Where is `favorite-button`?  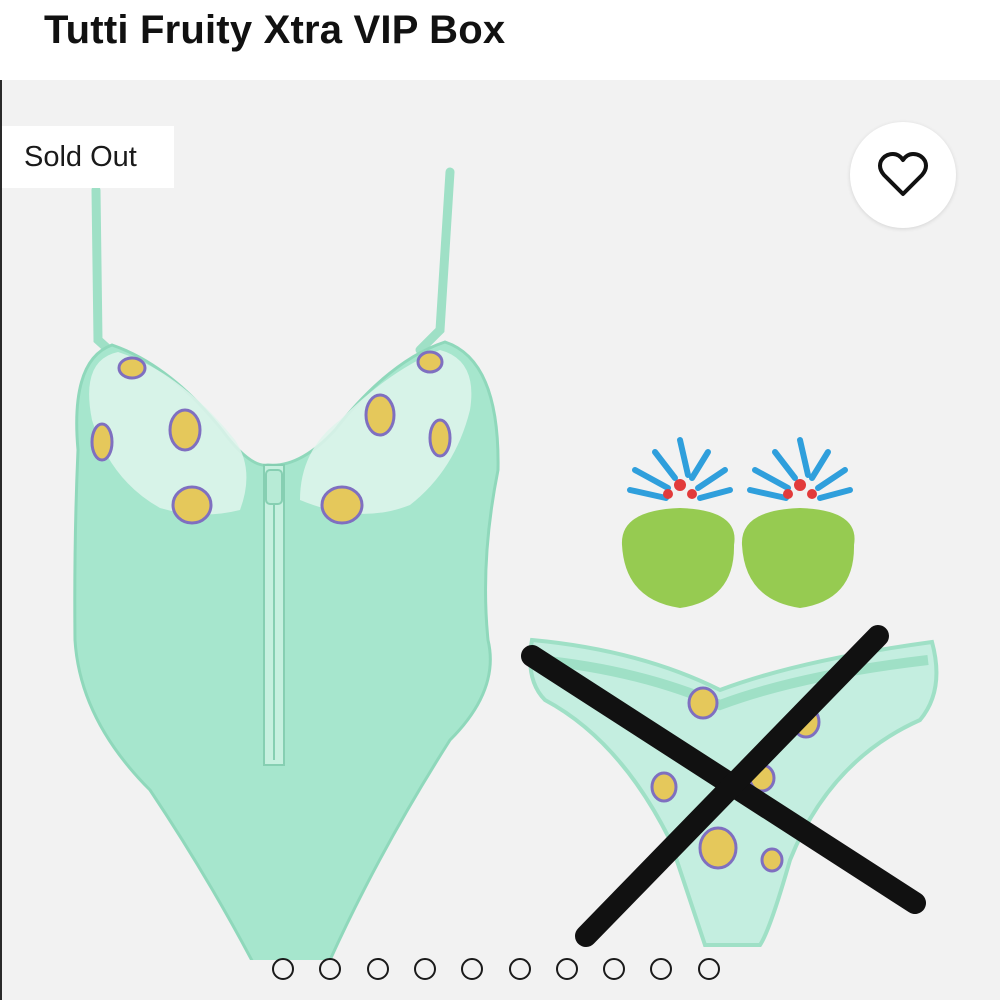
favorite-button is located at coordinates (903, 175).